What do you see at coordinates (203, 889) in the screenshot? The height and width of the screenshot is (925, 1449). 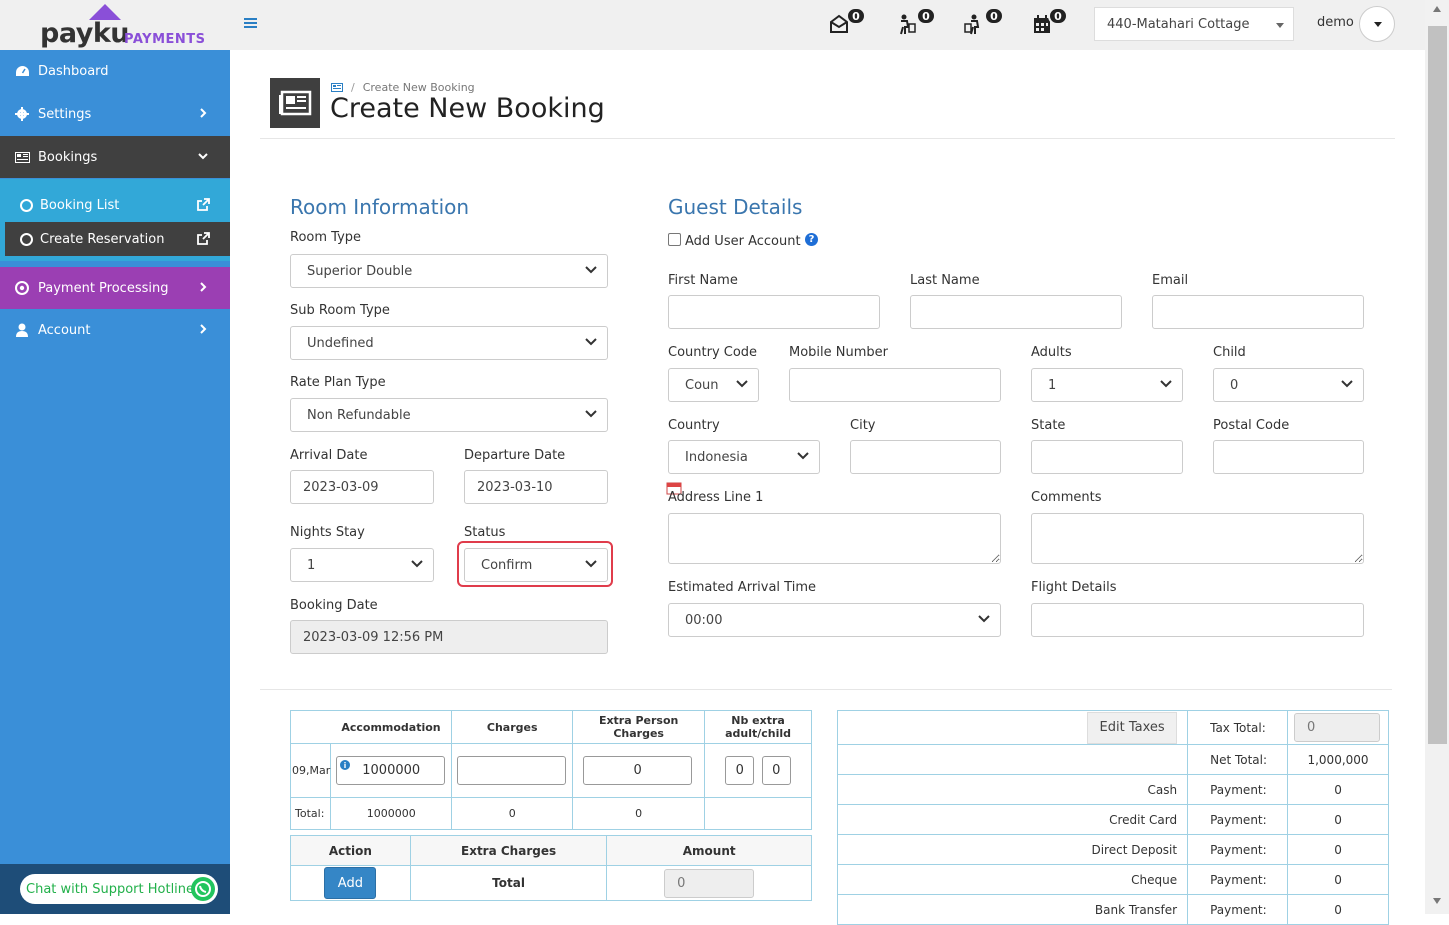 I see `whatsapp-icon` at bounding box center [203, 889].